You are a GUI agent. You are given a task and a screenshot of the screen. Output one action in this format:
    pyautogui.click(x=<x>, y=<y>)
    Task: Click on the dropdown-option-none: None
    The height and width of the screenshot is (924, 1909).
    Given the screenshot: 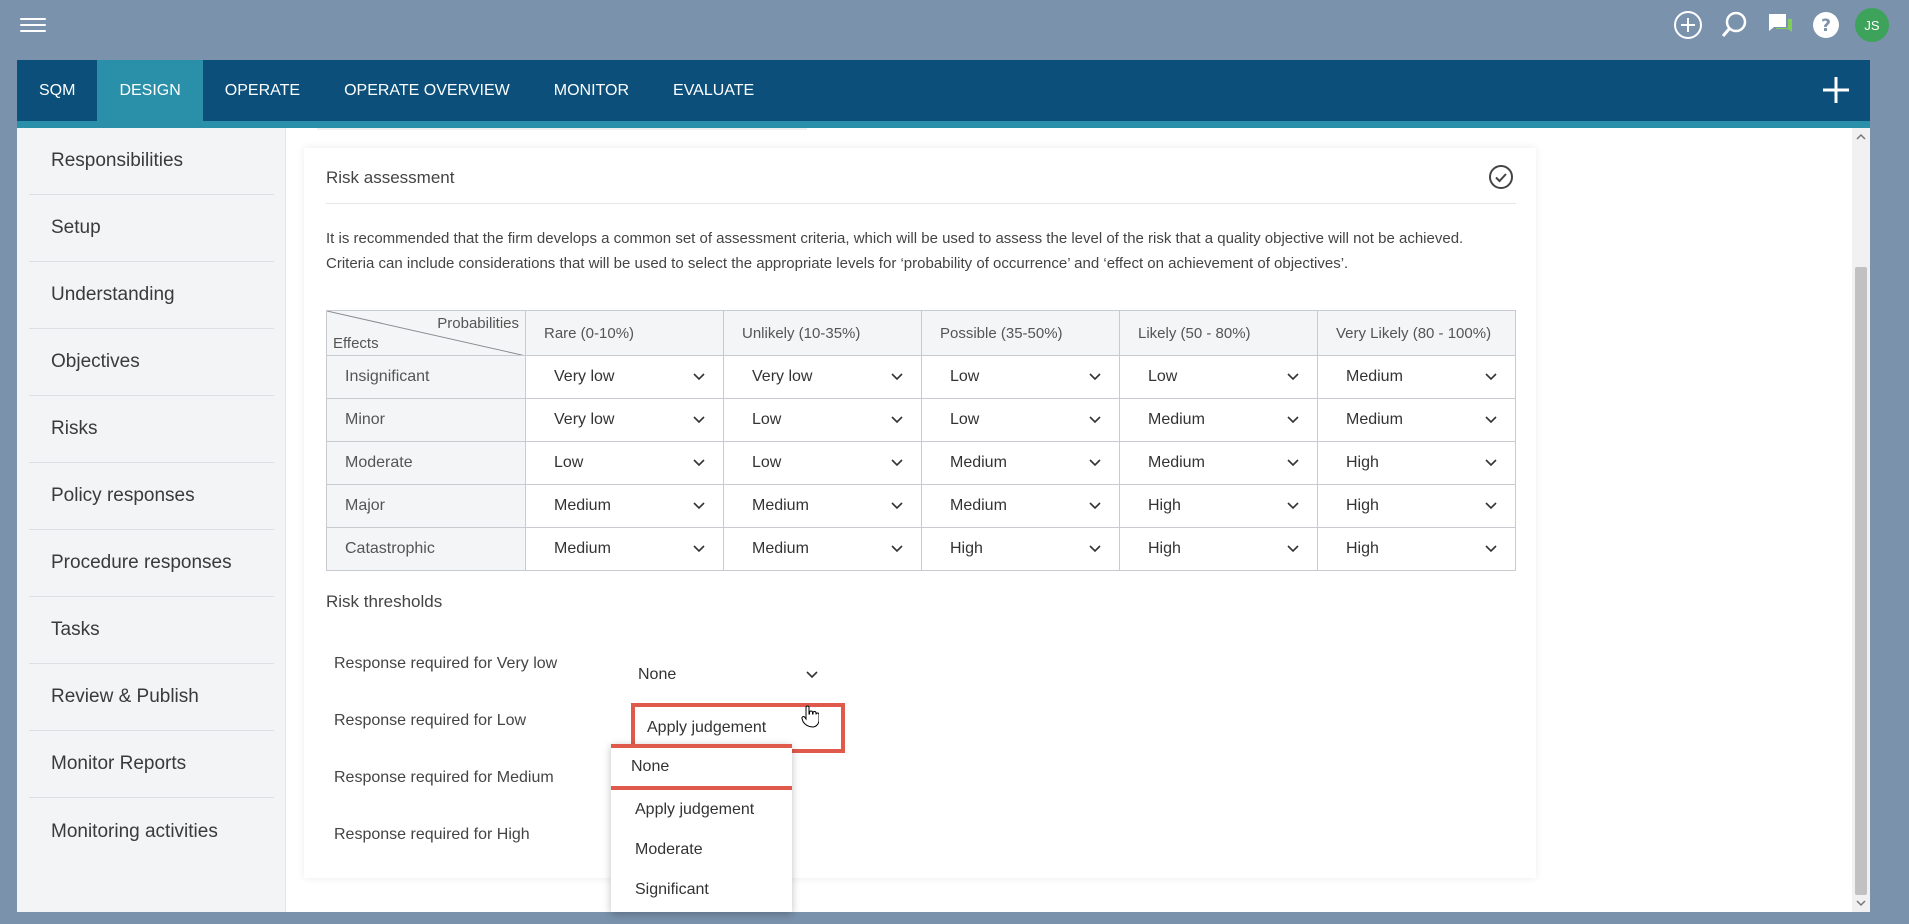 What is the action you would take?
    pyautogui.click(x=701, y=767)
    